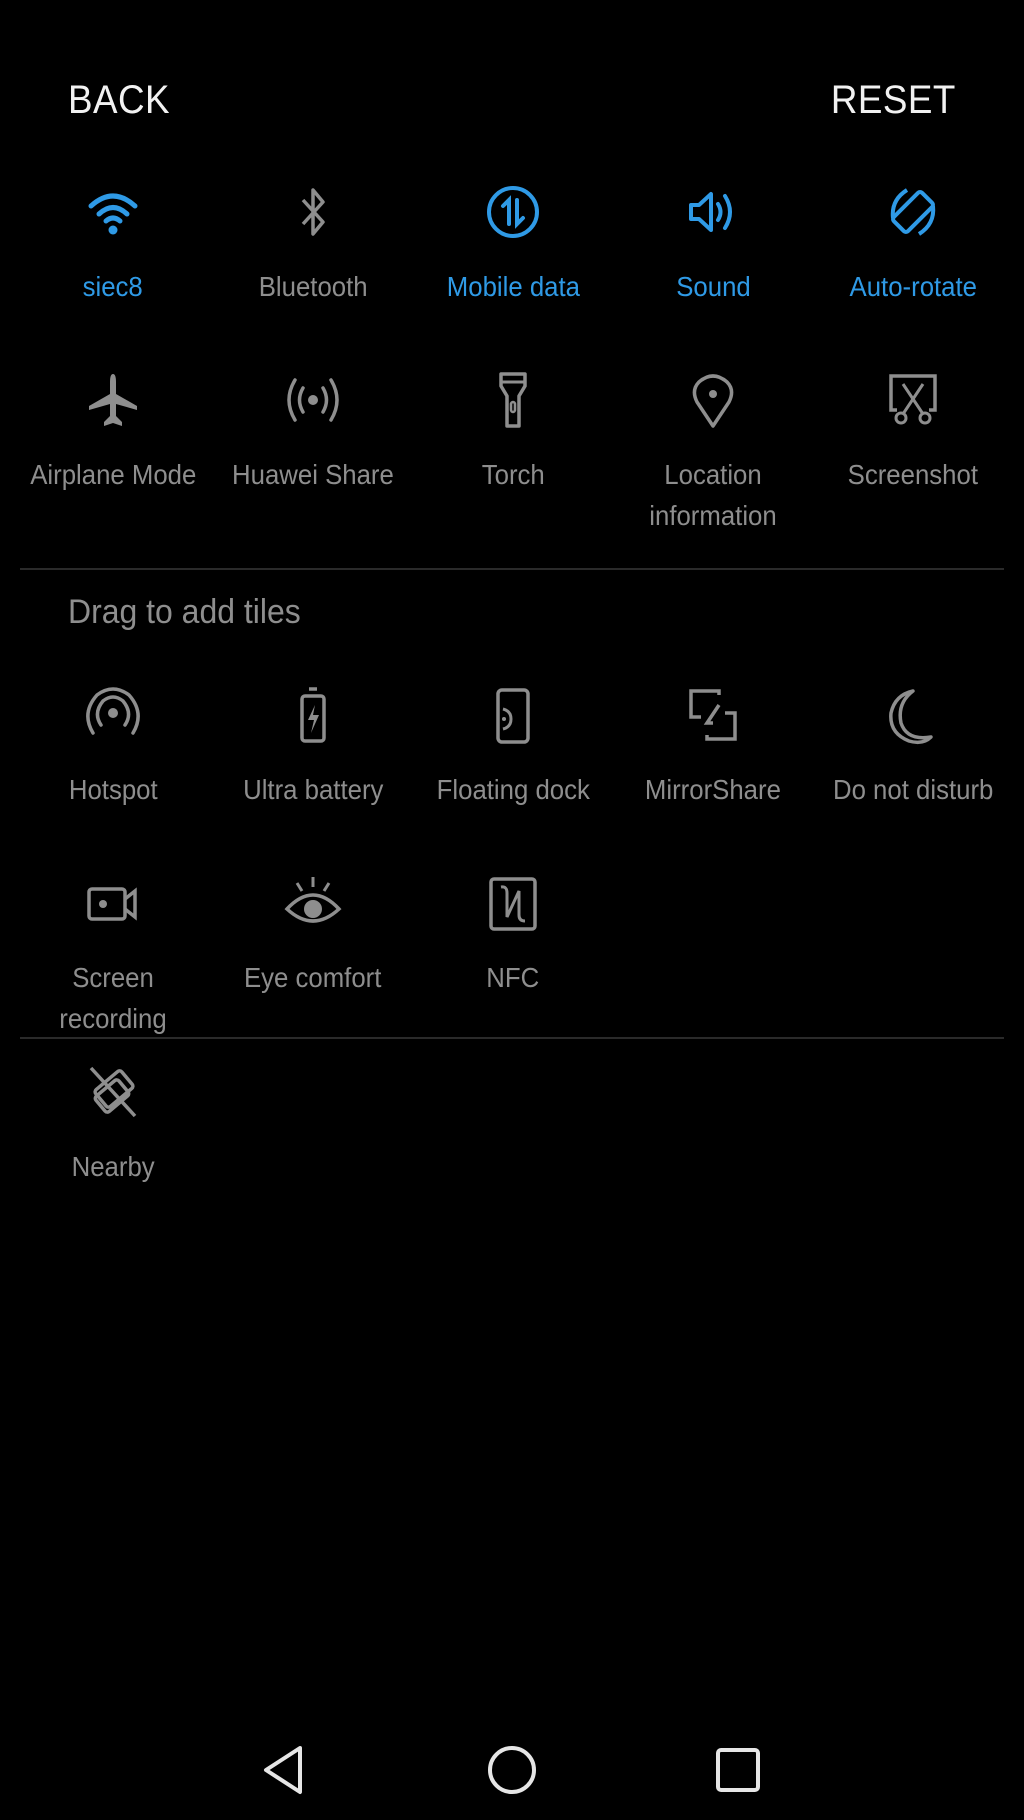 This screenshot has width=1024, height=1820. I want to click on tile-sound: Sound, so click(713, 274).